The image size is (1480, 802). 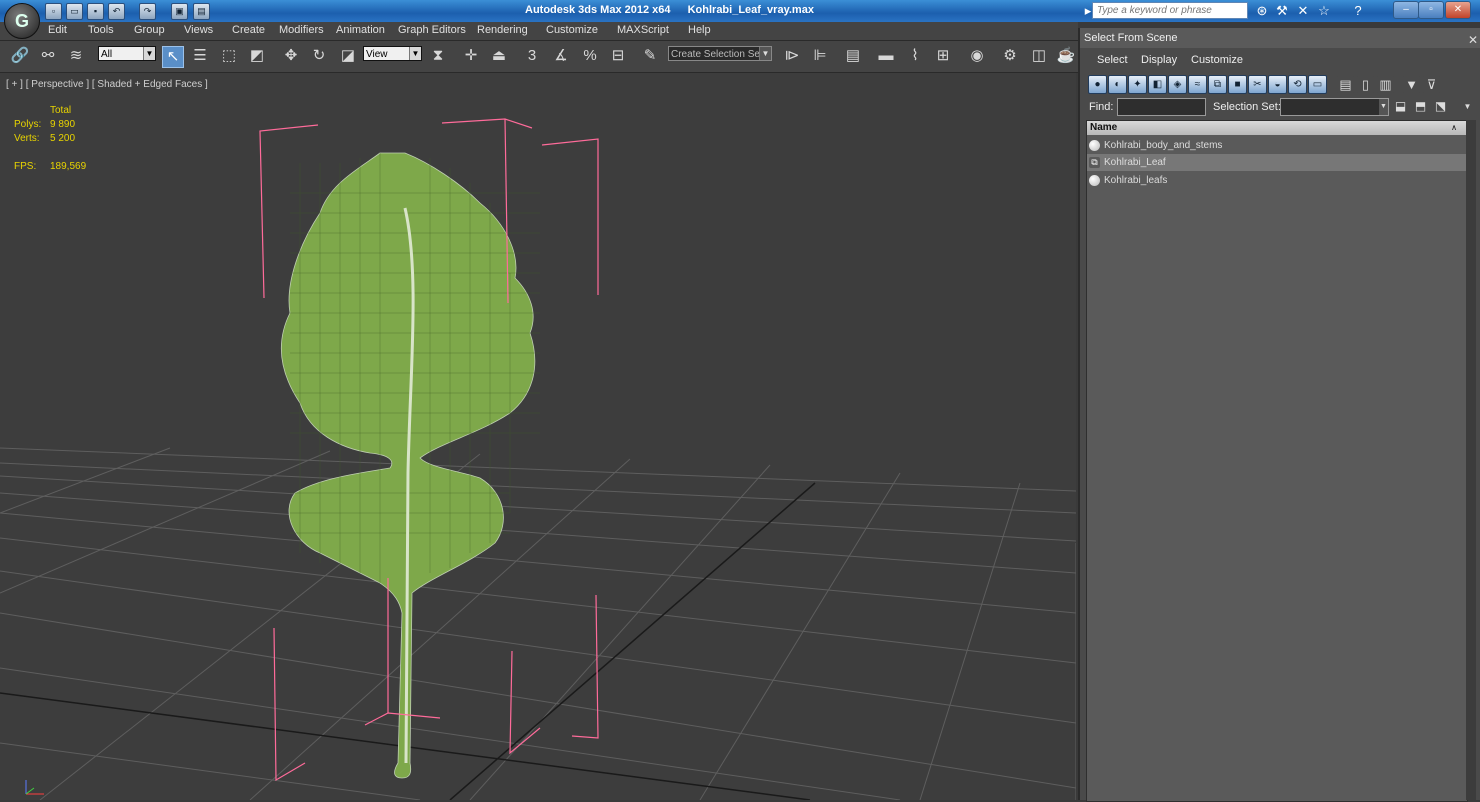 What do you see at coordinates (590, 56) in the screenshot?
I see `percent-snap-icon: %` at bounding box center [590, 56].